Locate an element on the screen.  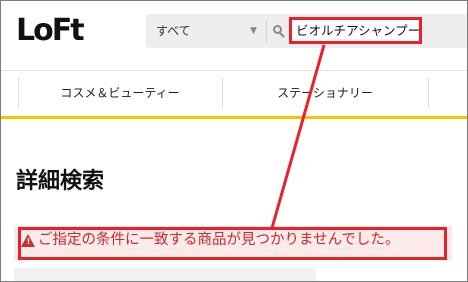
chevron-down-icon: ▼ is located at coordinates (253, 31).